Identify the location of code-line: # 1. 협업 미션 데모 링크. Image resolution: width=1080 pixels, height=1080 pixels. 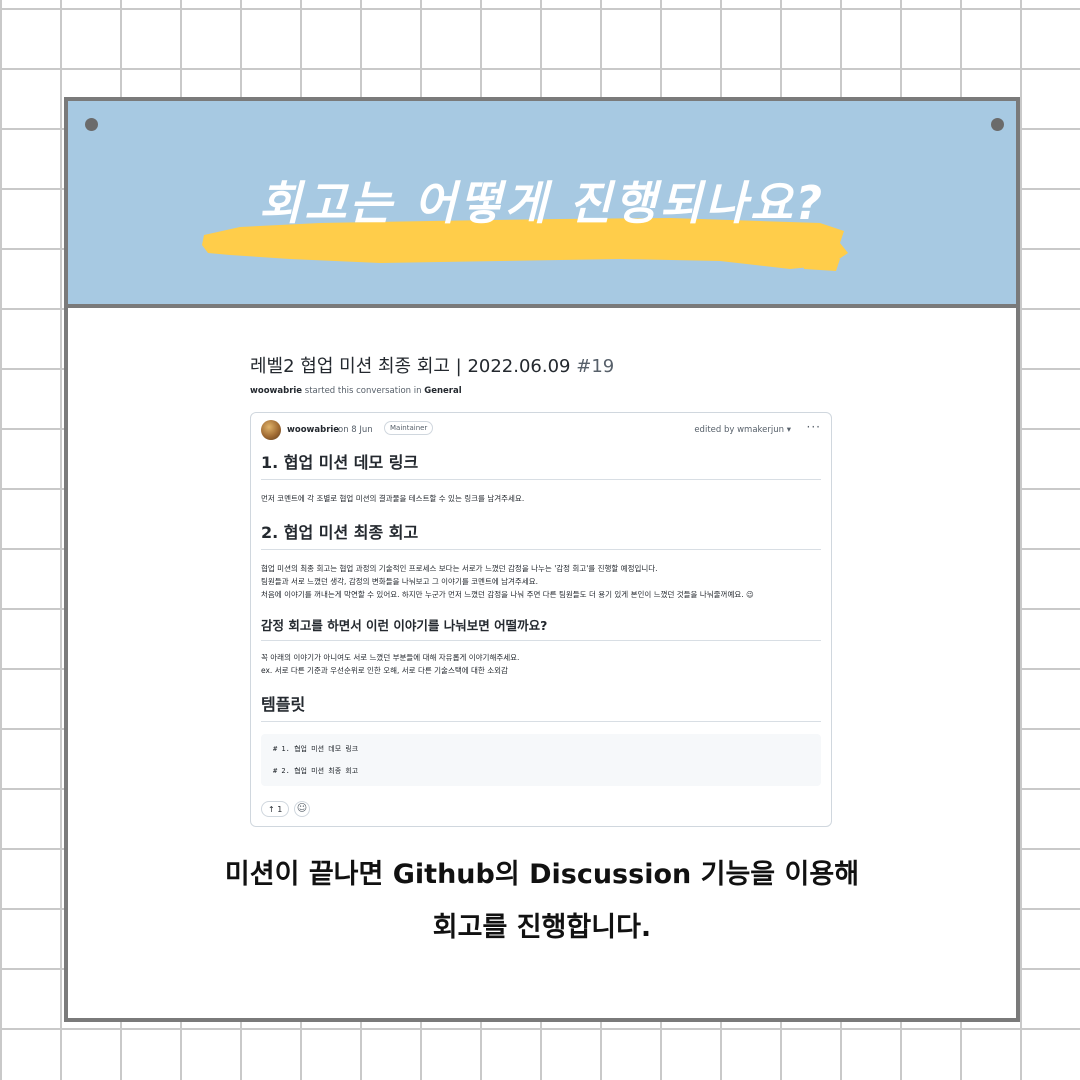
(316, 749).